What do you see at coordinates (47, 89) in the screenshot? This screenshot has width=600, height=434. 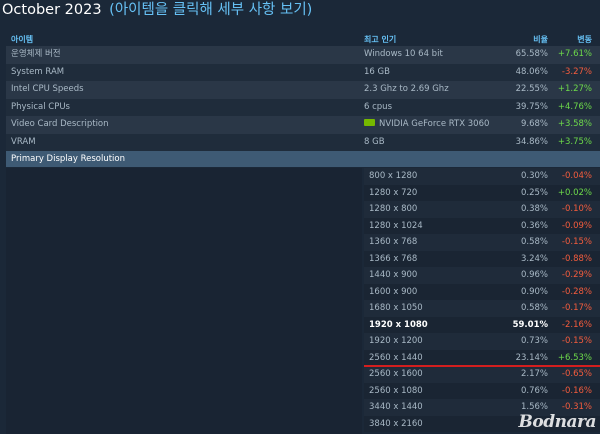 I see `row-name: Intel CPU Speeds` at bounding box center [47, 89].